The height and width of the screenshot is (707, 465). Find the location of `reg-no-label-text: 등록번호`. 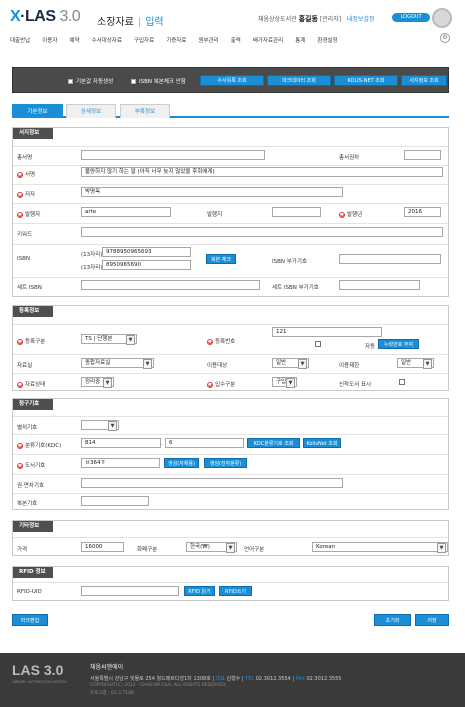

reg-no-label-text: 등록번호 is located at coordinates (225, 342).